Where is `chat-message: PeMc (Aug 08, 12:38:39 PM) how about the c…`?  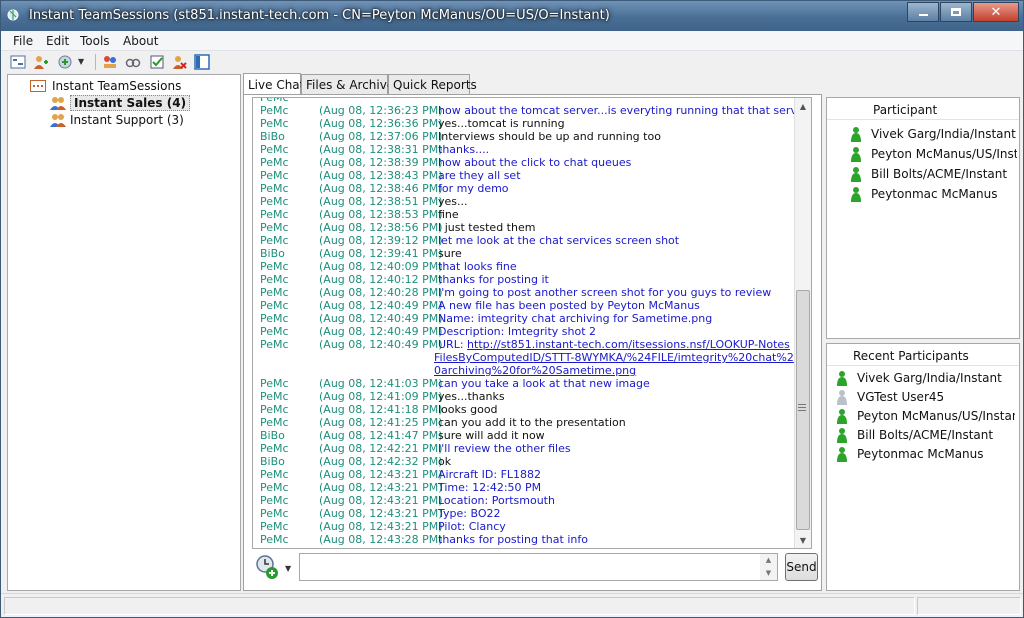
chat-message: PeMc (Aug 08, 12:38:39 PM) how about the c… is located at coordinates (527, 162).